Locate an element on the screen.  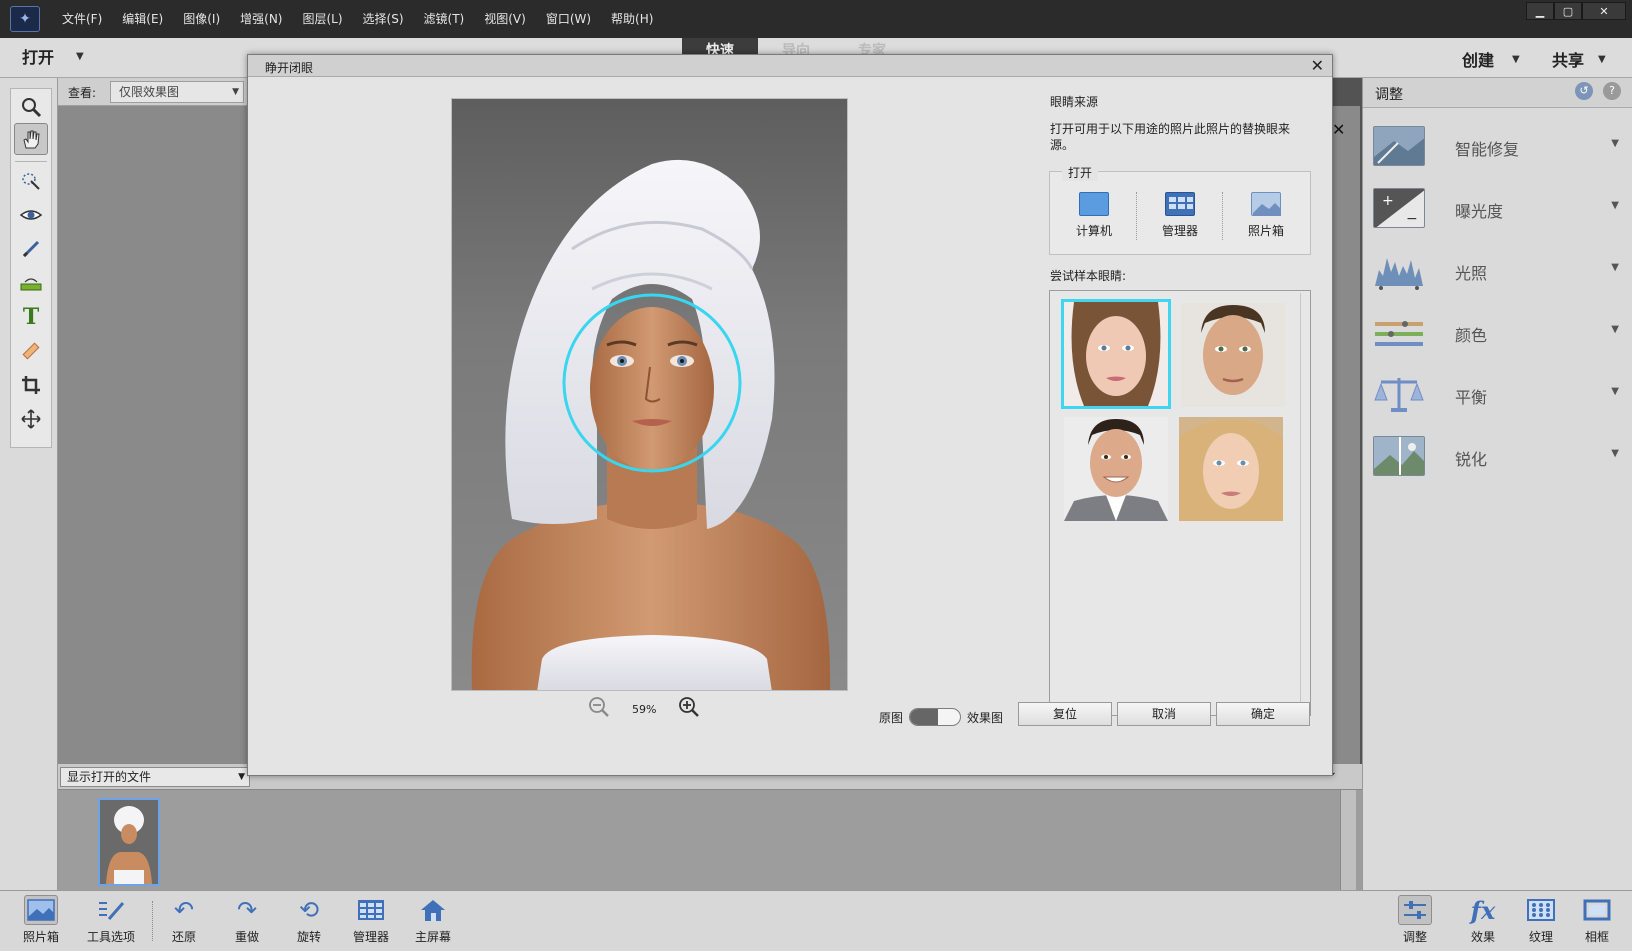
maximize-icon: ▢ is located at coordinates (1568, 11).